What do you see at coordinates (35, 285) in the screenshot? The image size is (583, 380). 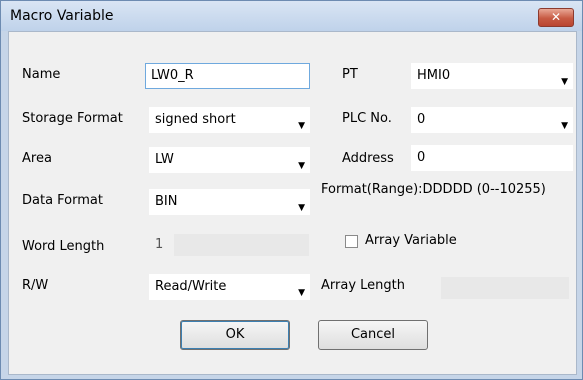 I see `rw-label: R/W` at bounding box center [35, 285].